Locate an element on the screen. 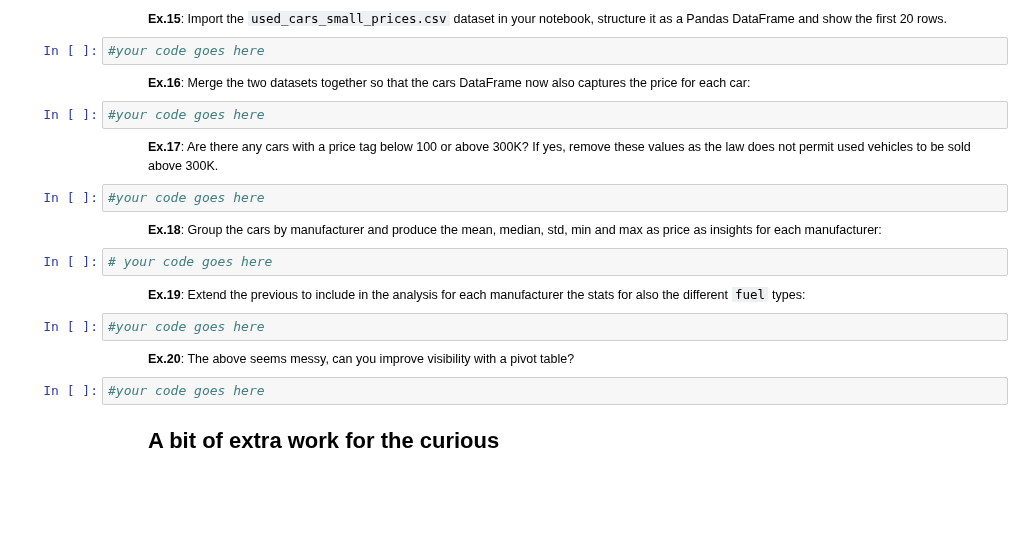 The width and height of the screenshot is (1024, 542). exercise-text: Ex.16: Merge the two datasets together so that the cars DataFrame now also captures the price for each car: is located at coordinates (450, 83).